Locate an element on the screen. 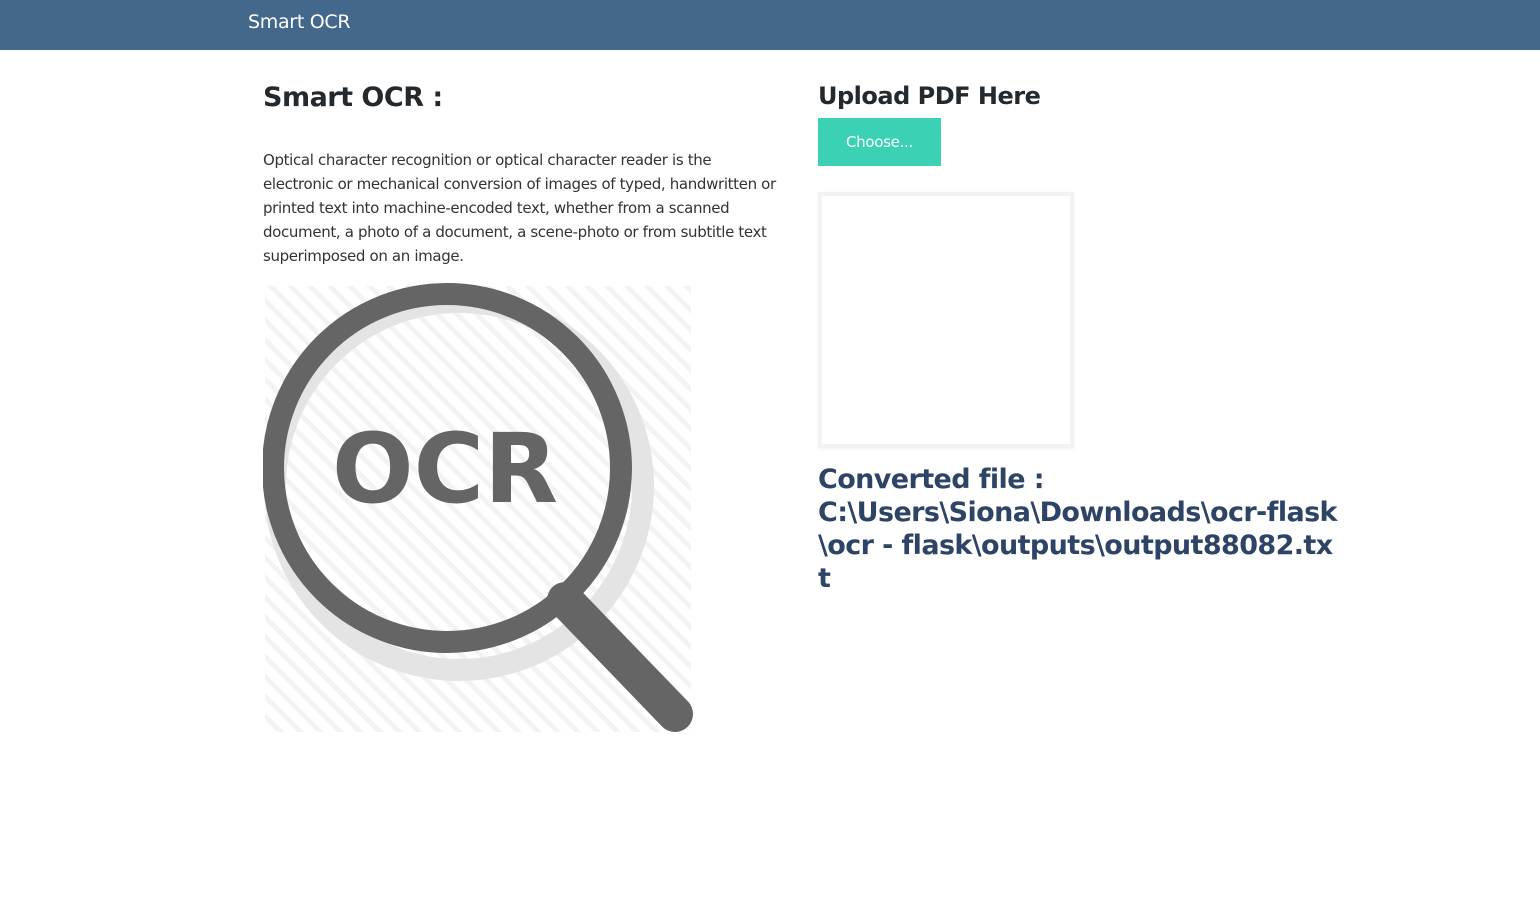  ocr-magnifier-icon: OCR is located at coordinates (478, 507).